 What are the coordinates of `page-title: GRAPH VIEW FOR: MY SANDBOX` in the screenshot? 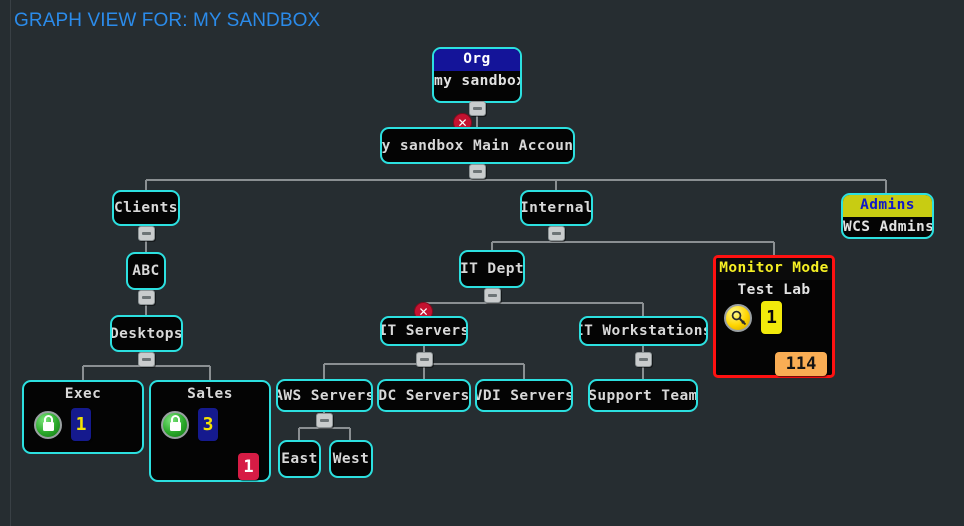 It's located at (167, 20).